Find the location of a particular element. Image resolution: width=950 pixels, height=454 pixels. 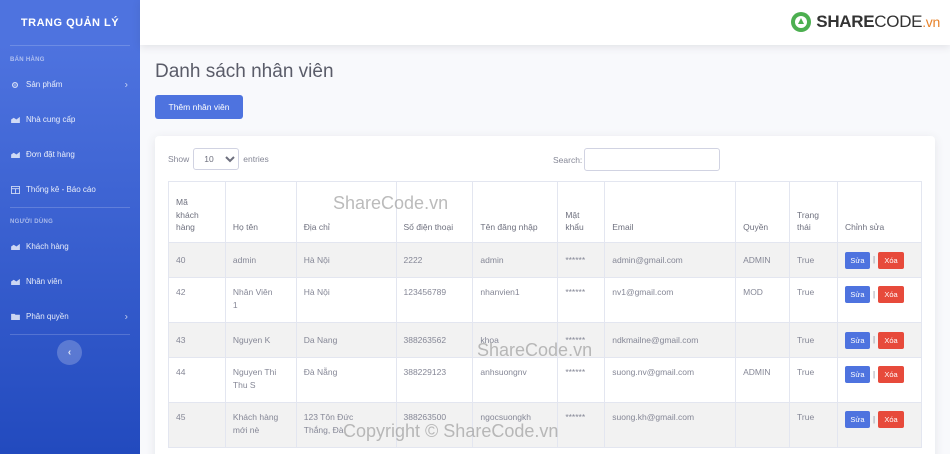

sharecode-logo-icon is located at coordinates (801, 22).